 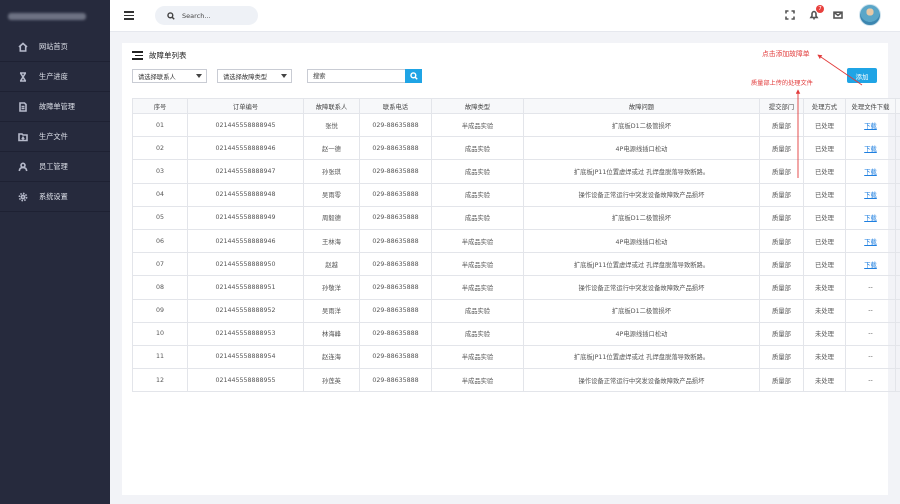 I want to click on column-header: 订单编号, so click(x=245, y=106).